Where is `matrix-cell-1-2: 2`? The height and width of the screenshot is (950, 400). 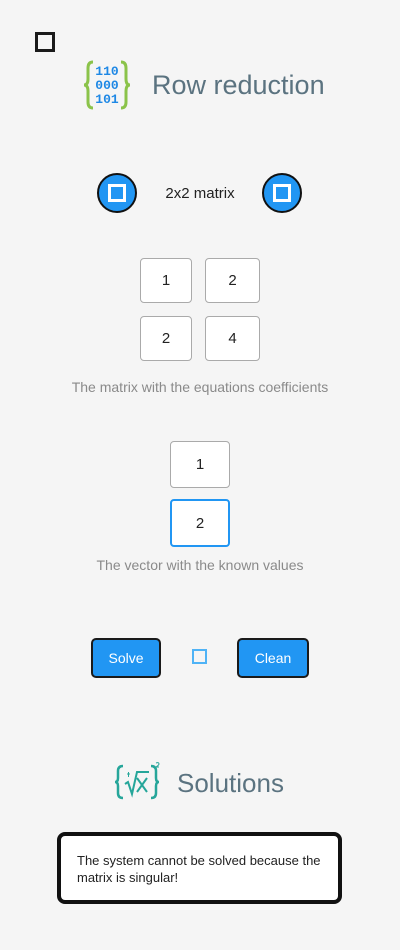 matrix-cell-1-2: 2 is located at coordinates (232, 280).